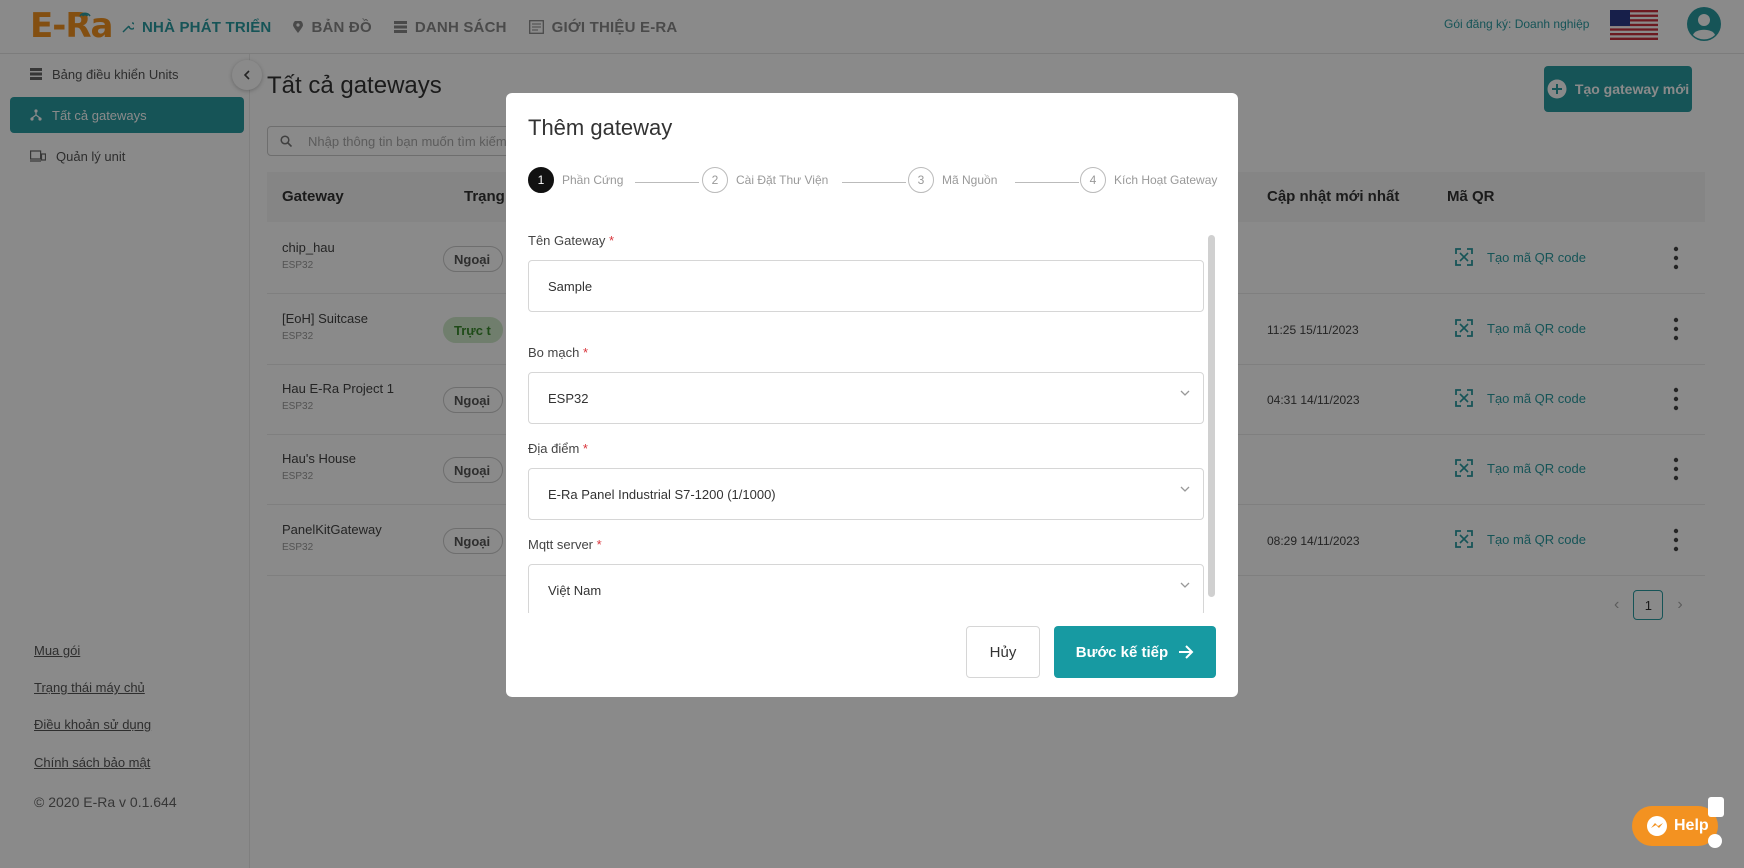 The width and height of the screenshot is (1744, 868). I want to click on mqtt-server-select: Việt Nam, so click(866, 588).